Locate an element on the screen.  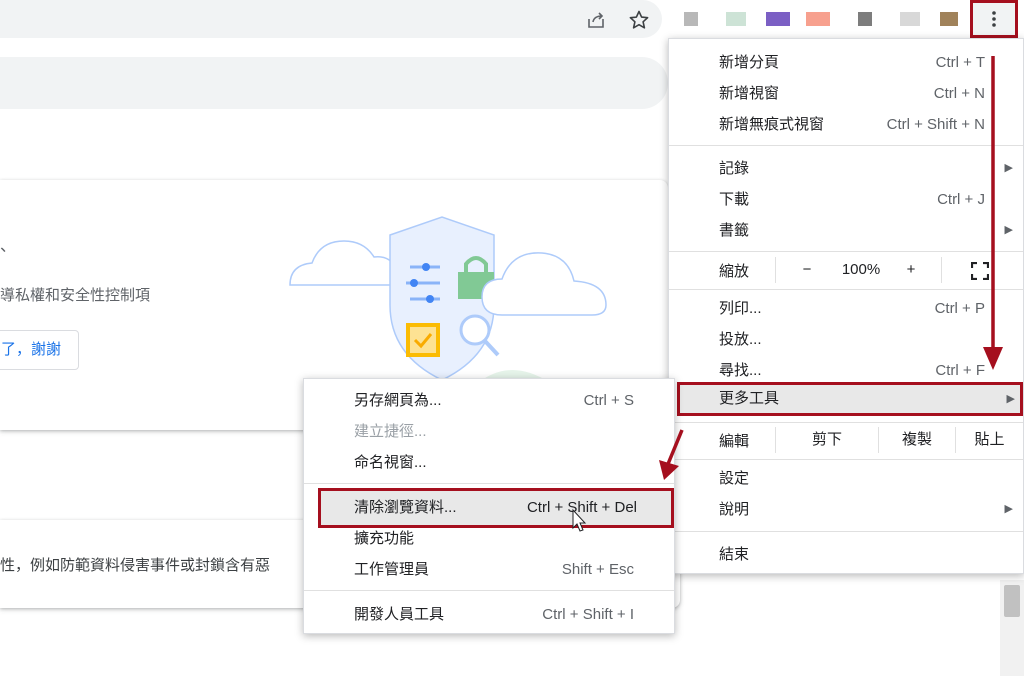
menu-item-shortcut: Ctrl + Shift + Del is located at coordinates (581, 507).